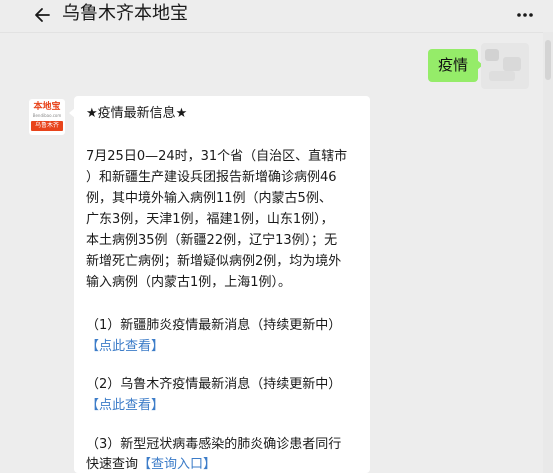 This screenshot has width=553, height=473. Describe the element at coordinates (548, 60) in the screenshot. I see `scrollbar-thumb` at that location.